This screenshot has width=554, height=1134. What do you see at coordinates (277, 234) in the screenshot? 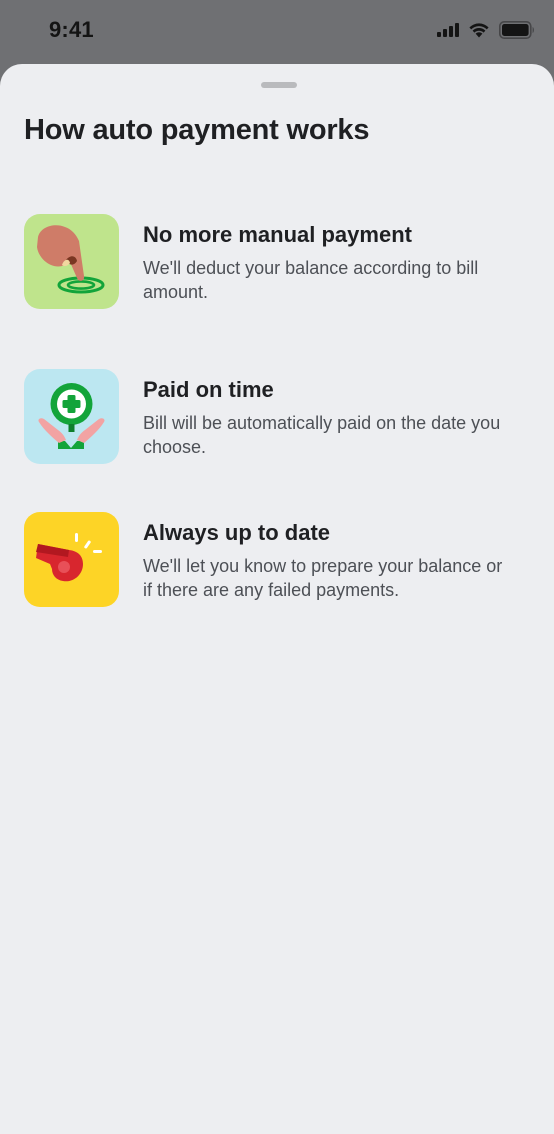
I see `feature-title: No more manual payment` at bounding box center [277, 234].